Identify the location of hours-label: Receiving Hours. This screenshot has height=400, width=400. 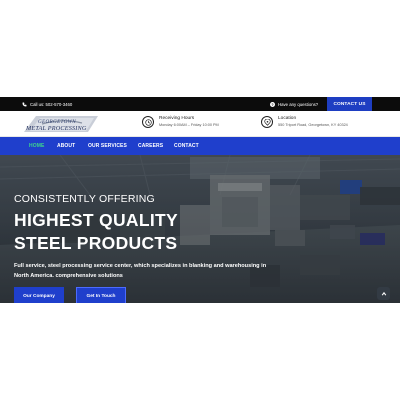
(177, 118).